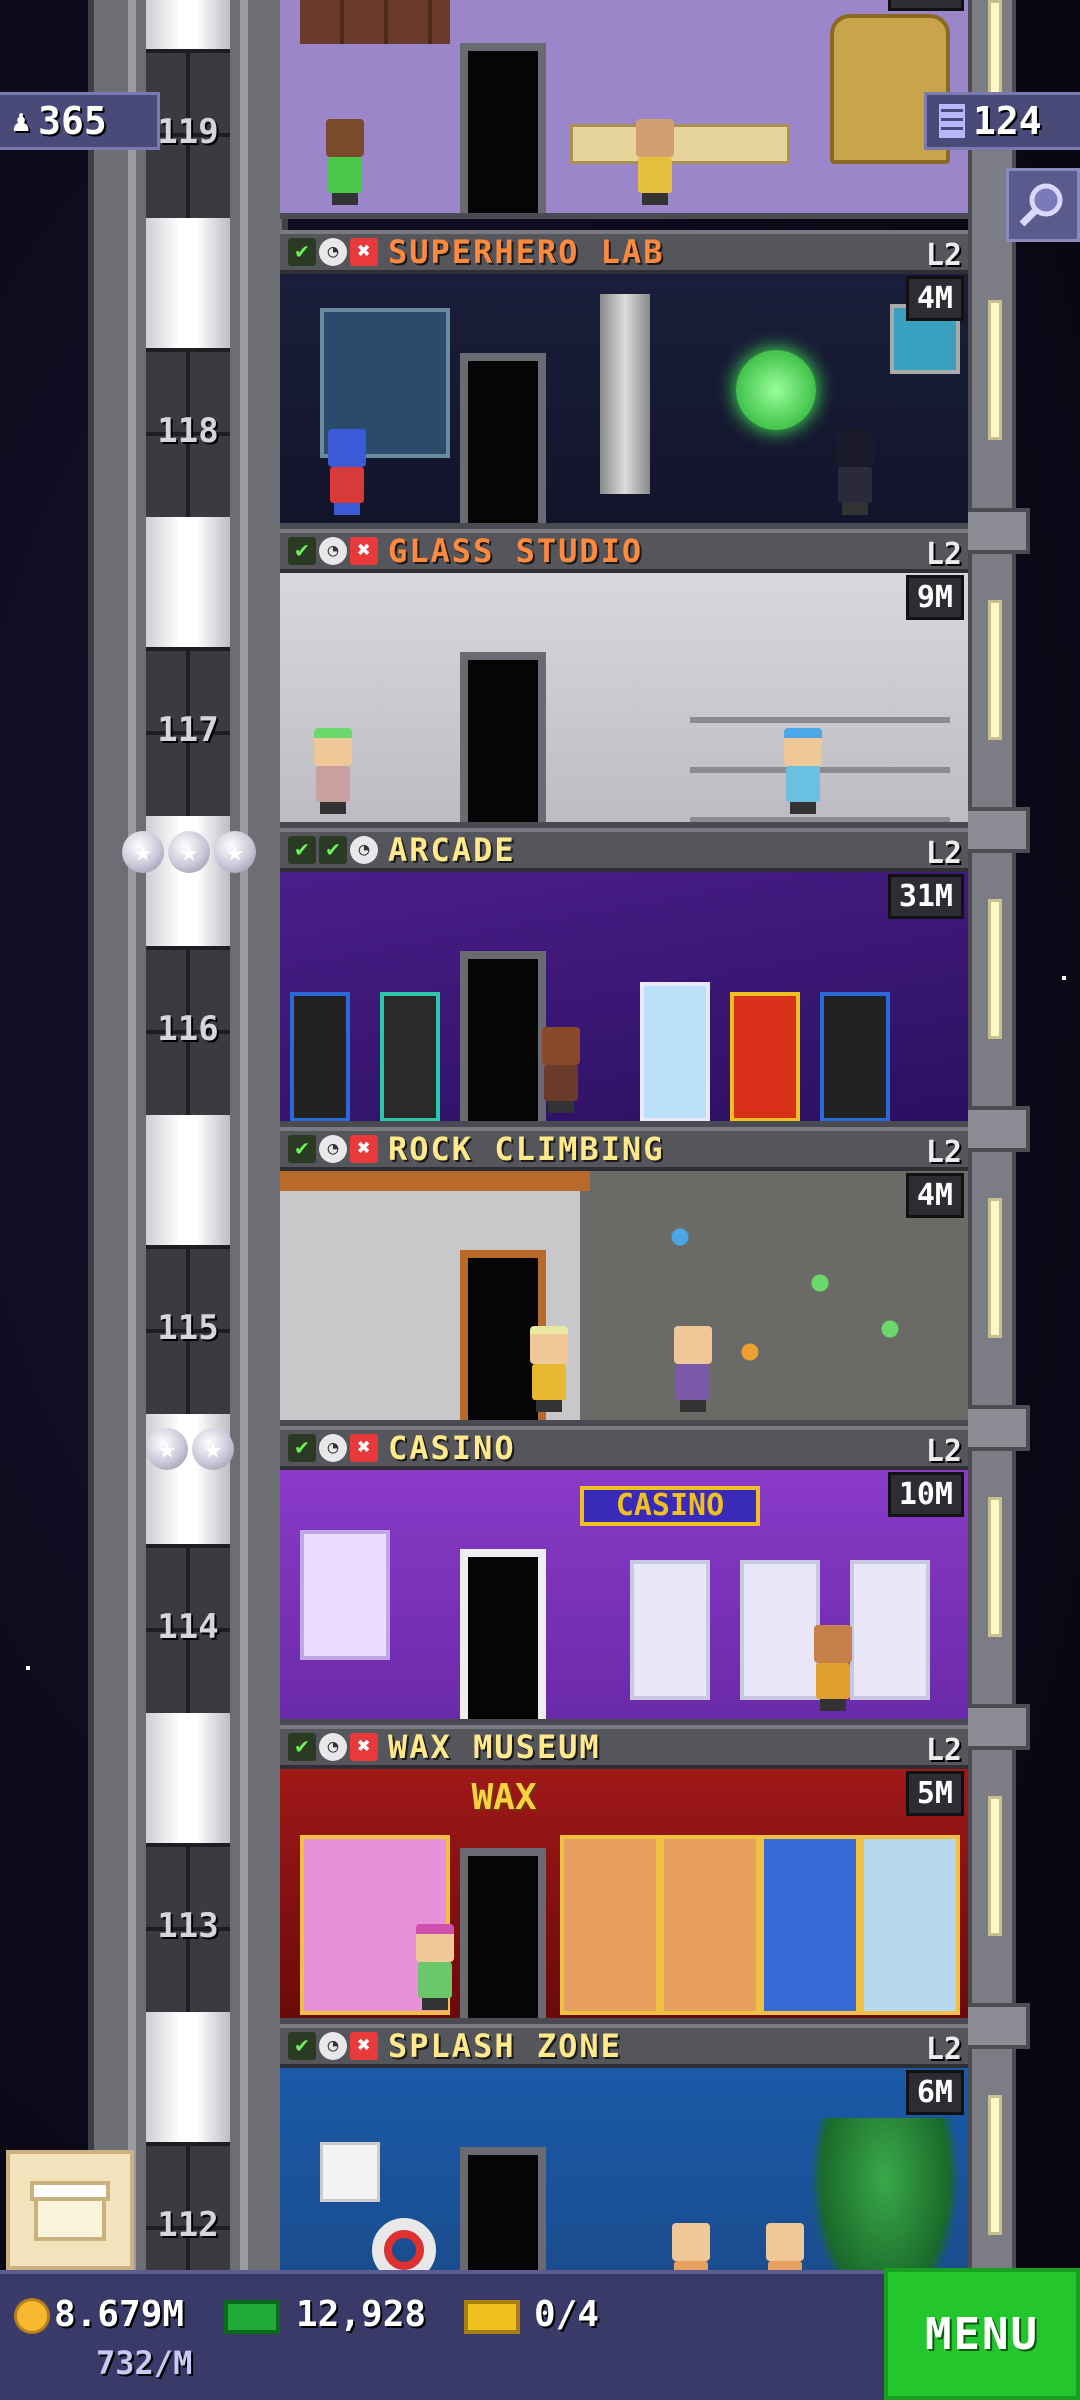 This screenshot has height=2400, width=1080. What do you see at coordinates (361, 2314) in the screenshot?
I see `bux-value: 12,928` at bounding box center [361, 2314].